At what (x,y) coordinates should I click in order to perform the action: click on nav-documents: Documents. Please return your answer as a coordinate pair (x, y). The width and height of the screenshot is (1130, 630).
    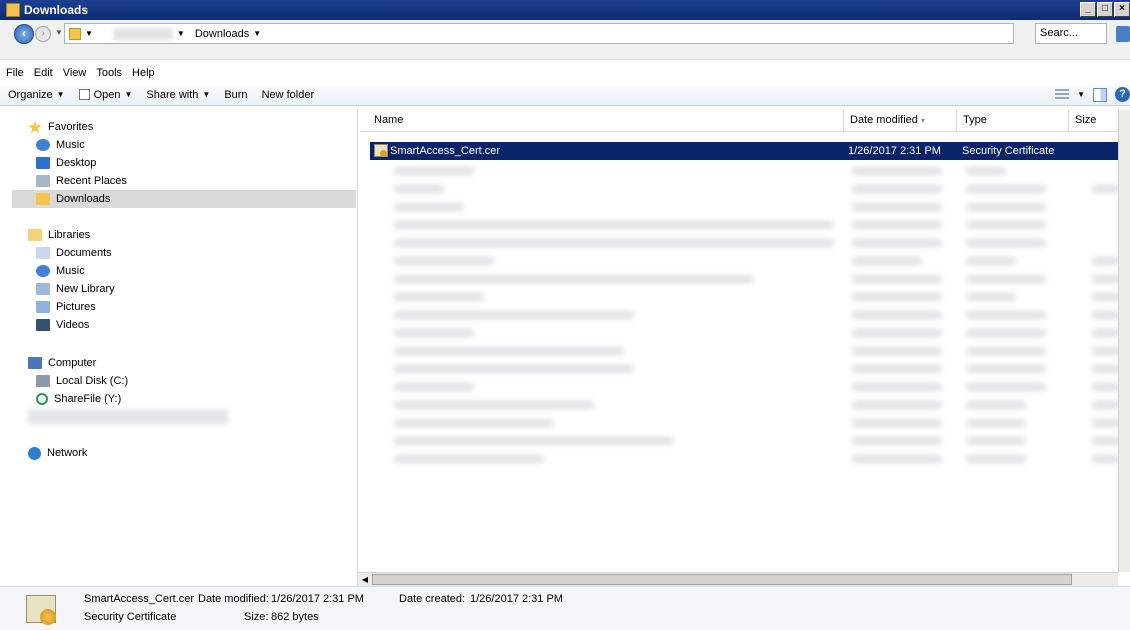
    Looking at the image, I should click on (74, 253).